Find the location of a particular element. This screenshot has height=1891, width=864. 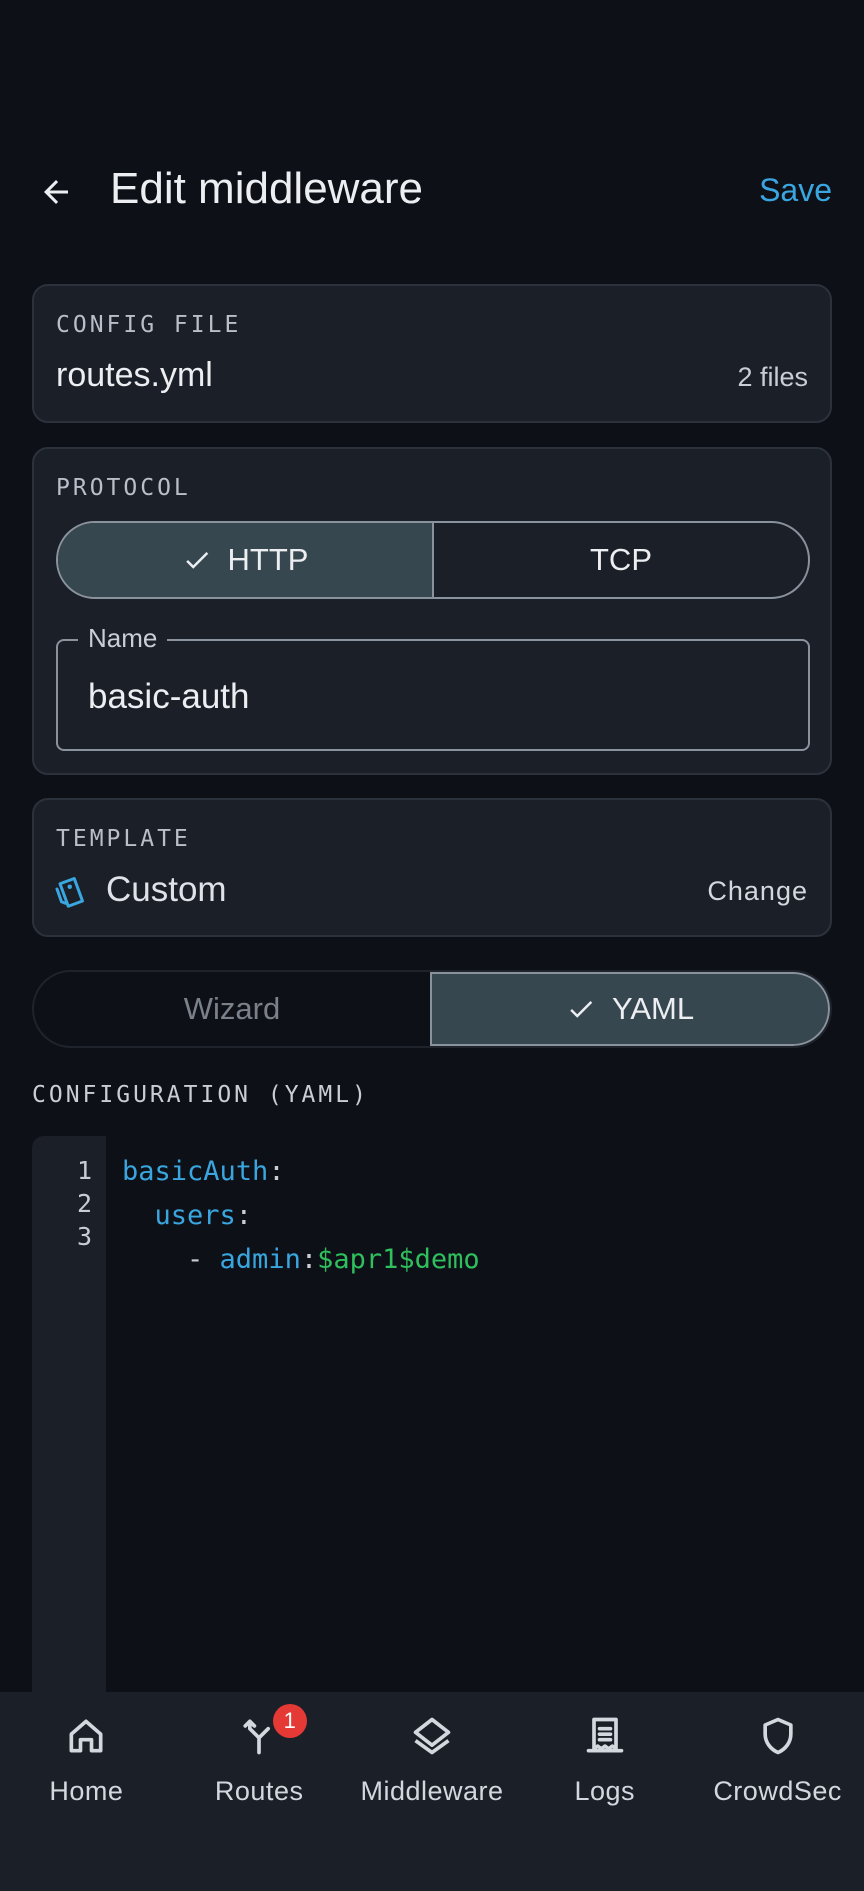

save-button: Save is located at coordinates (795, 190).